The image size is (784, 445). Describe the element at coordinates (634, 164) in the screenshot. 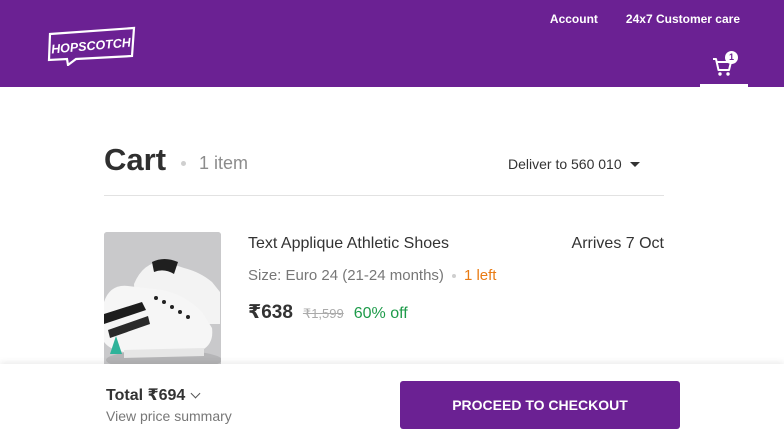

I see `caret-down-icon` at that location.